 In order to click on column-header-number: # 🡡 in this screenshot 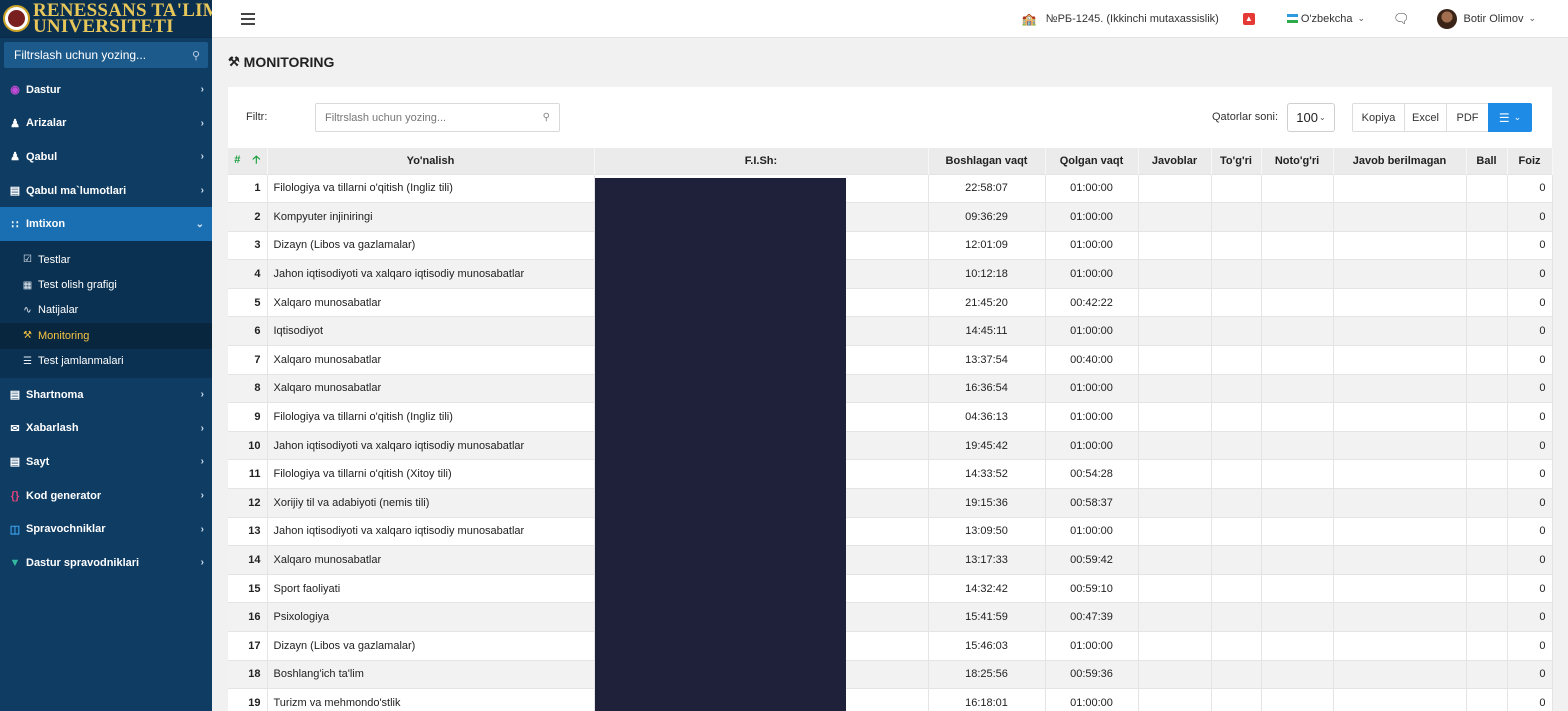, I will do `click(248, 161)`.